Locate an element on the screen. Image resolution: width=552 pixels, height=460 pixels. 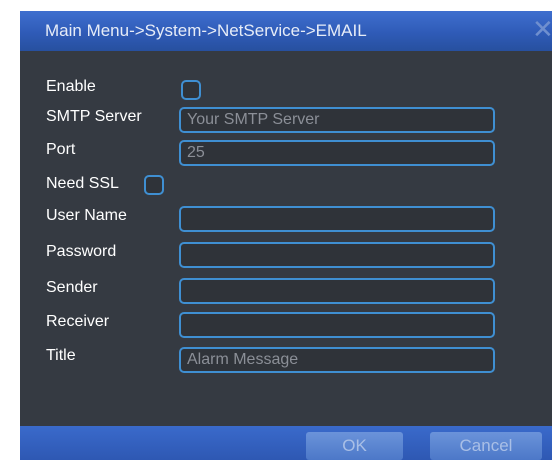
port-label: Port is located at coordinates (61, 149).